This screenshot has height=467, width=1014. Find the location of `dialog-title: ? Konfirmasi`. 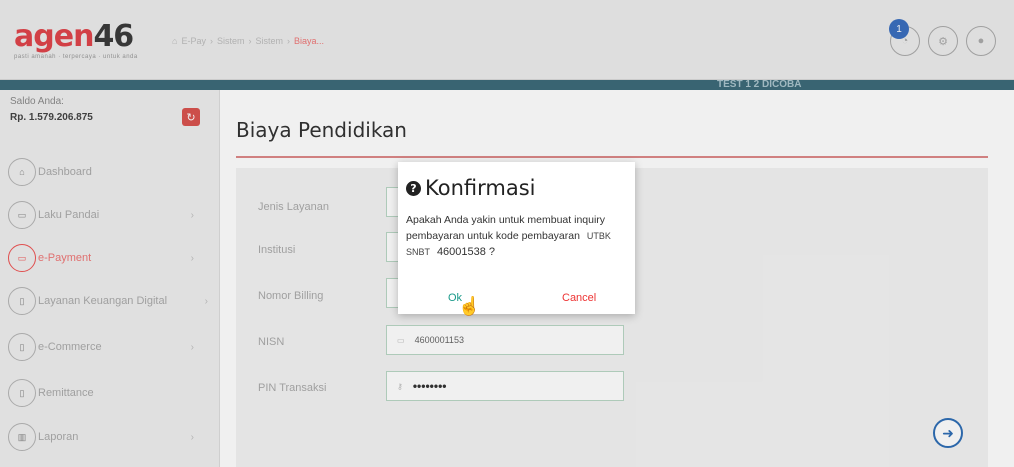

dialog-title: ? Konfirmasi is located at coordinates (470, 188).